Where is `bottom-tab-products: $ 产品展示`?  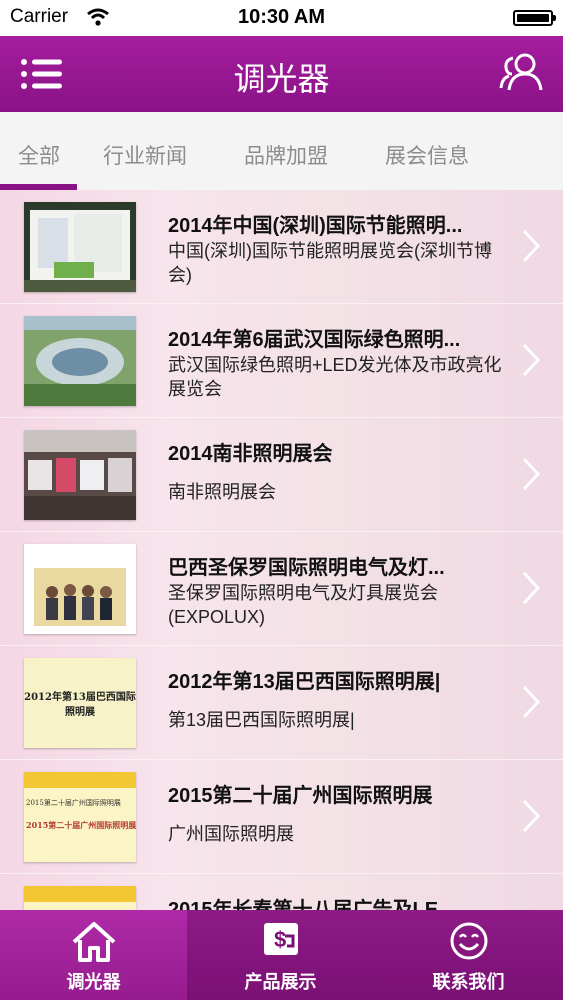 bottom-tab-products: $ 产品展示 is located at coordinates (280, 955).